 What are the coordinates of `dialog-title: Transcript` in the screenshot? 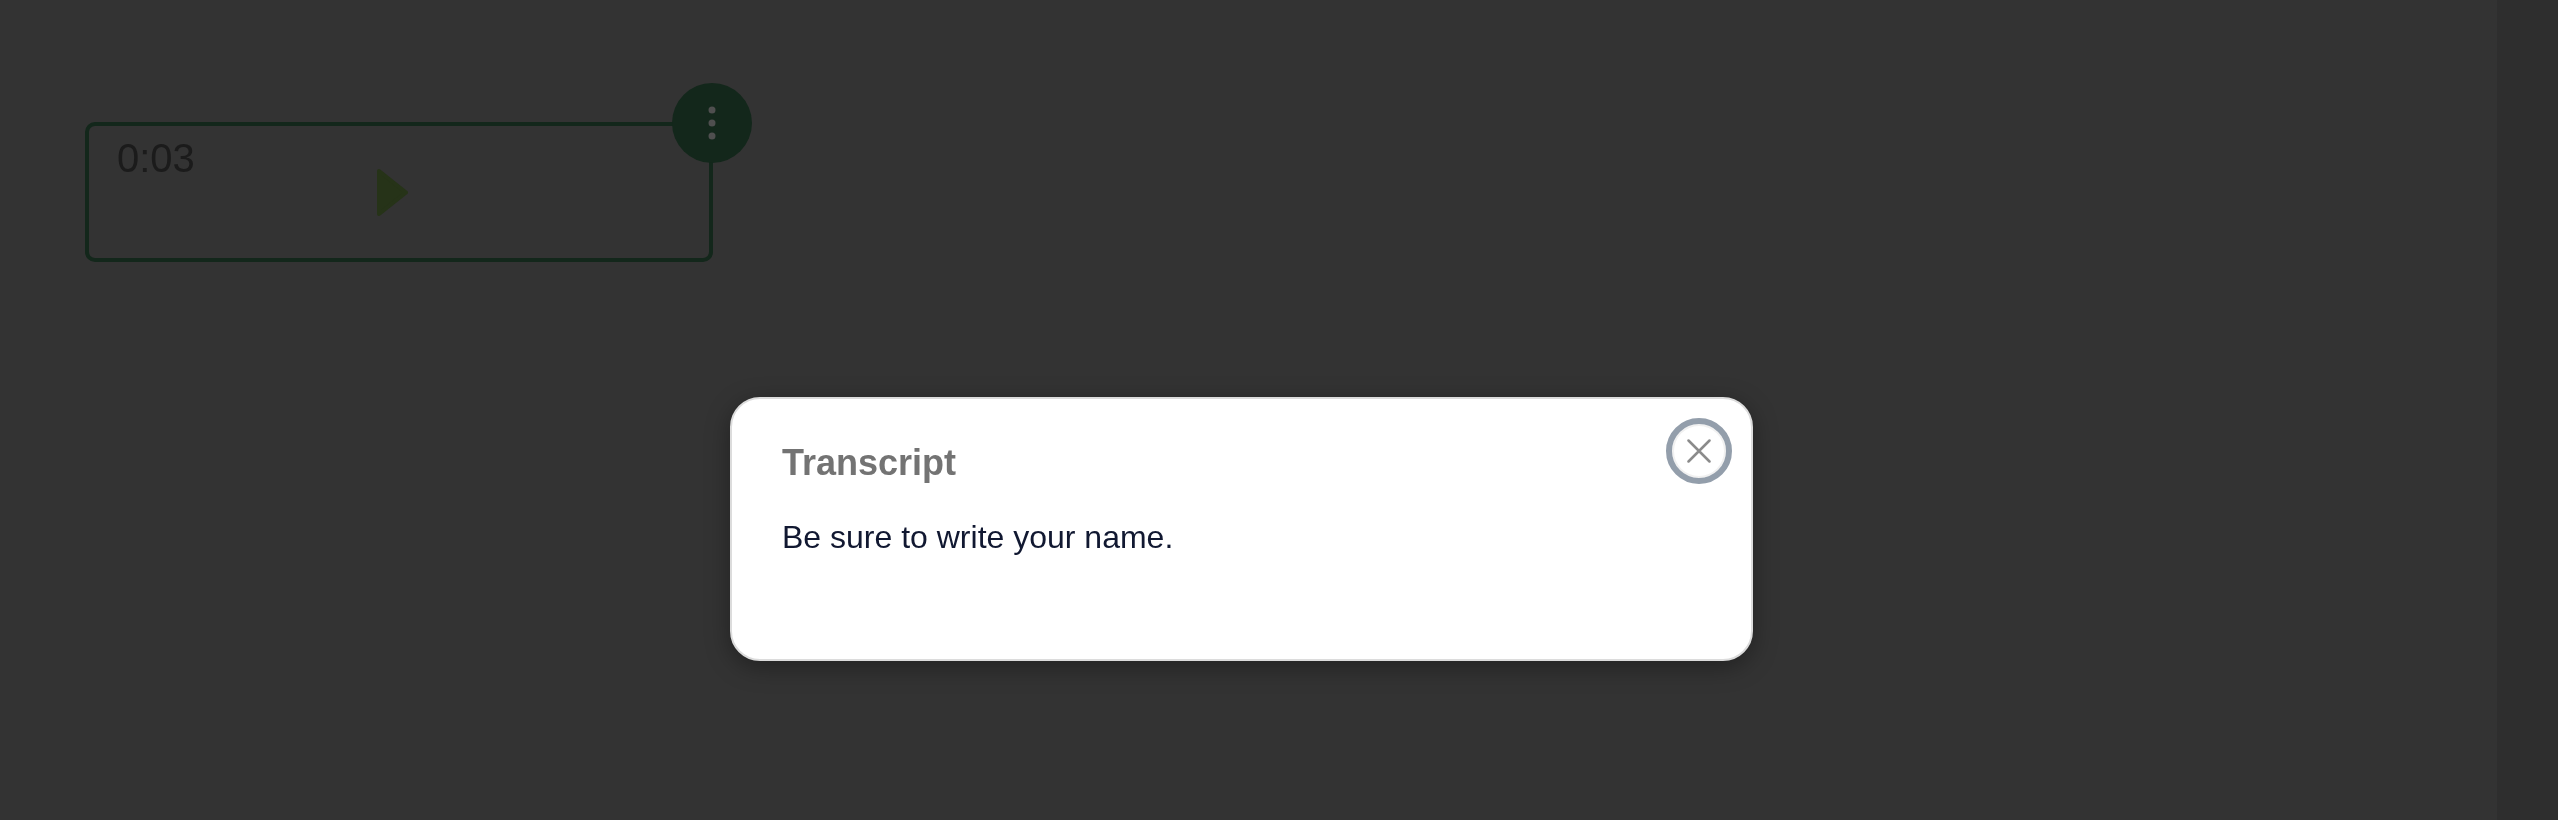 It's located at (869, 463).